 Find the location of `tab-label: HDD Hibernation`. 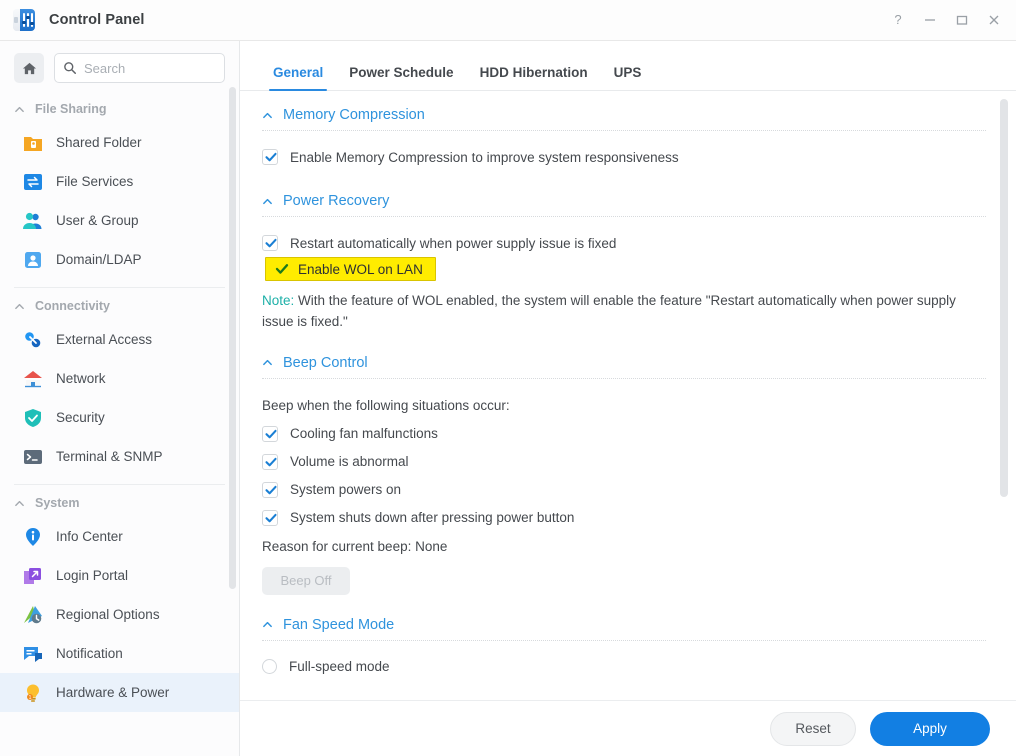

tab-label: HDD Hibernation is located at coordinates (533, 72).